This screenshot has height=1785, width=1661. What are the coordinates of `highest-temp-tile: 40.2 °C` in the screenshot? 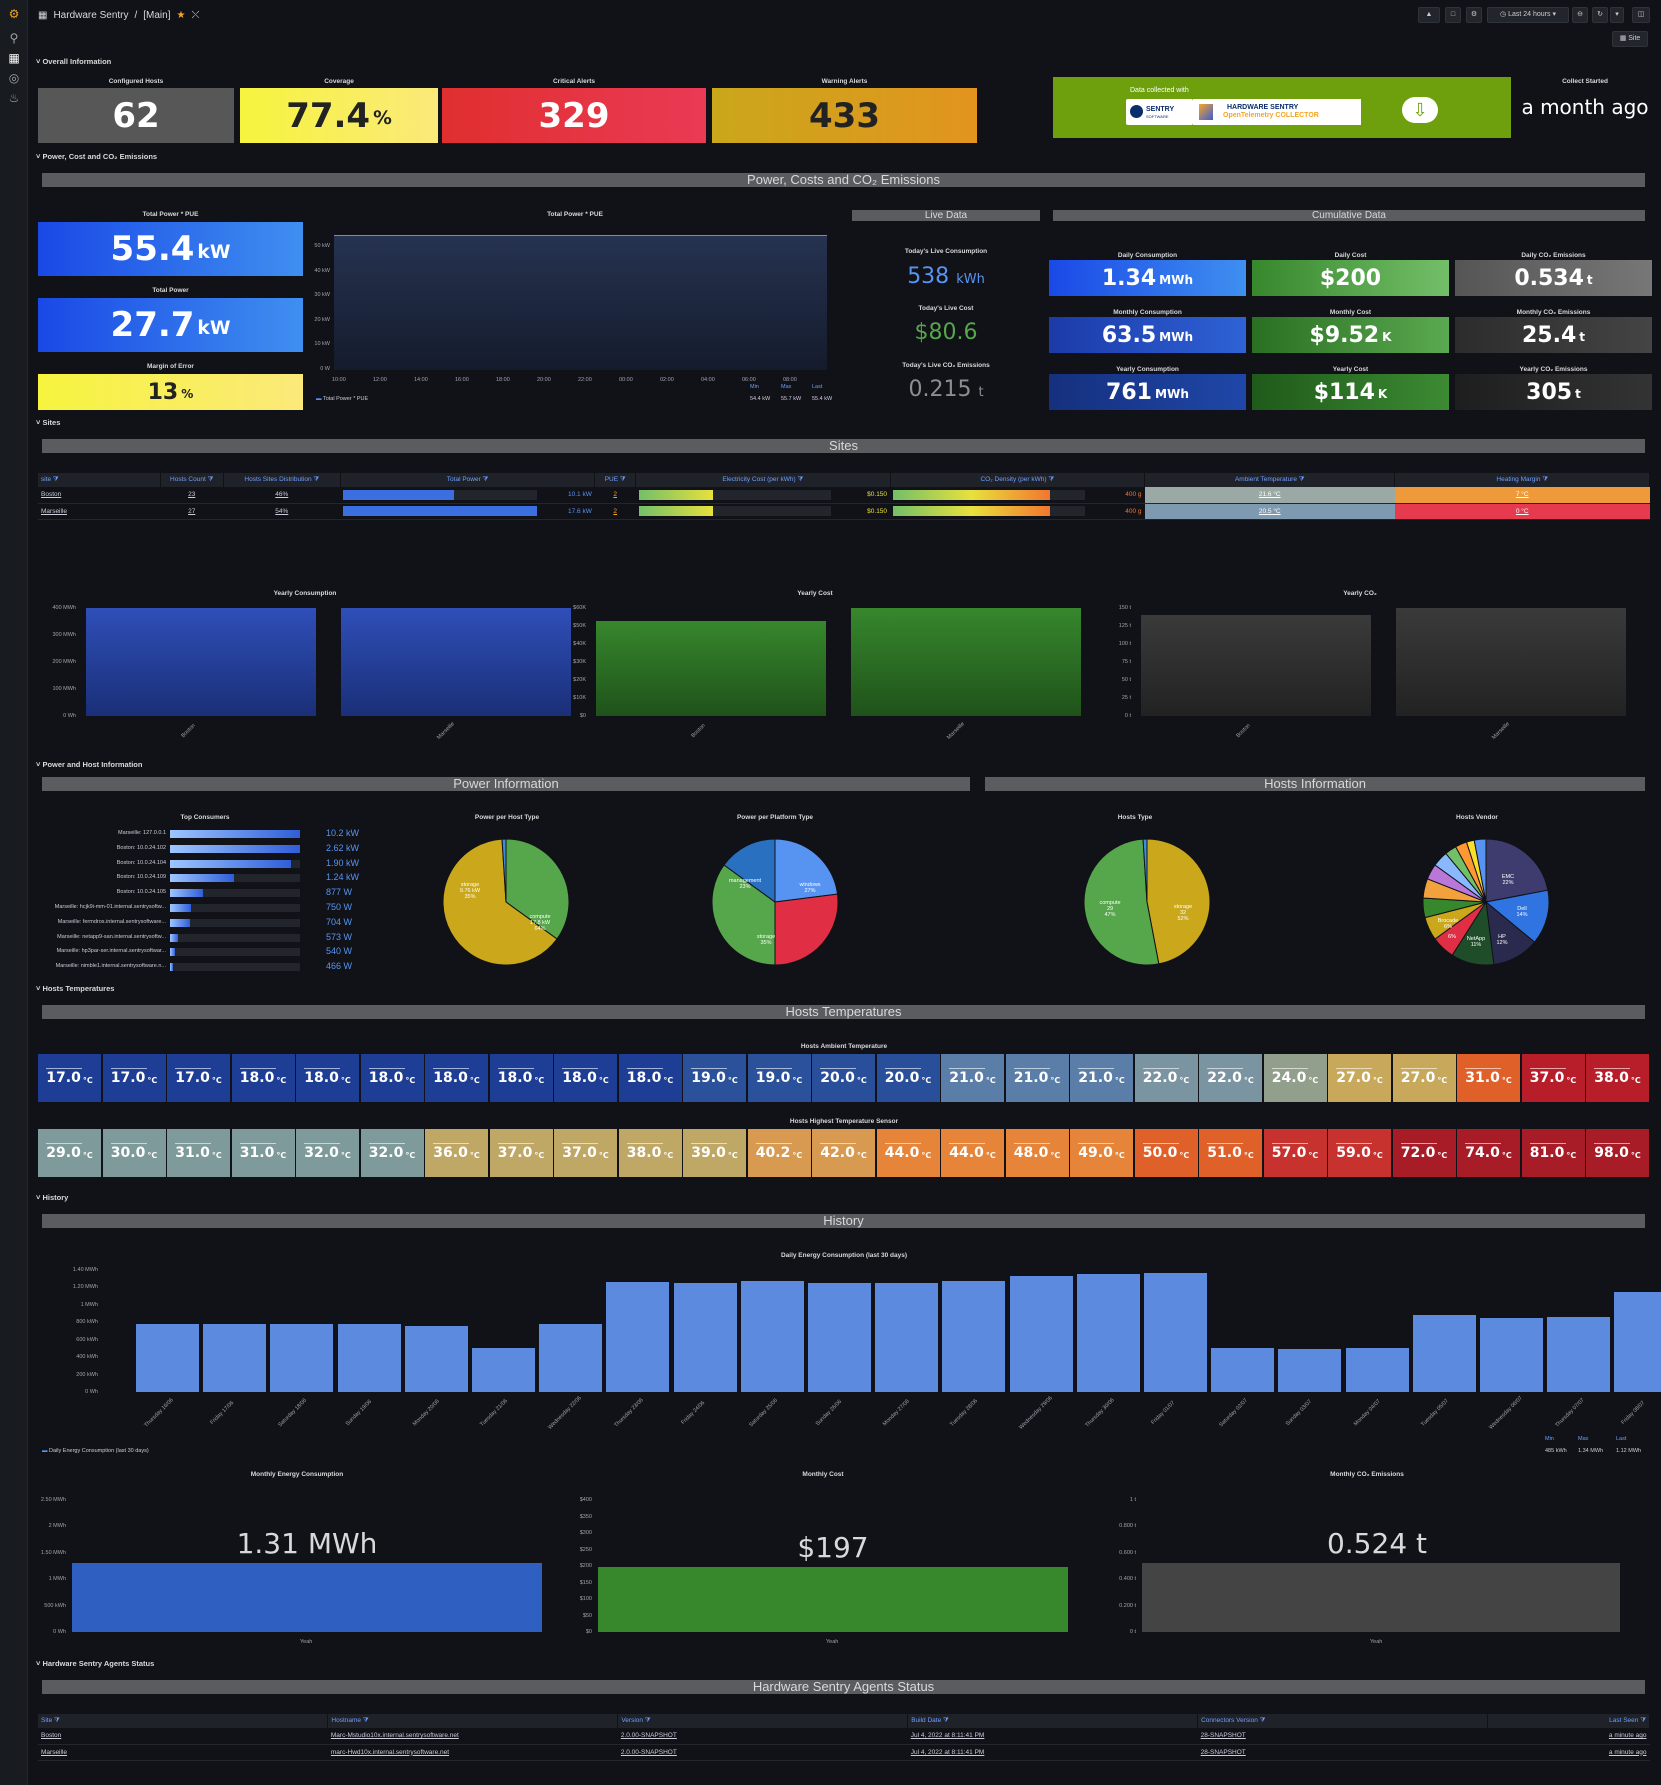 It's located at (779, 1153).